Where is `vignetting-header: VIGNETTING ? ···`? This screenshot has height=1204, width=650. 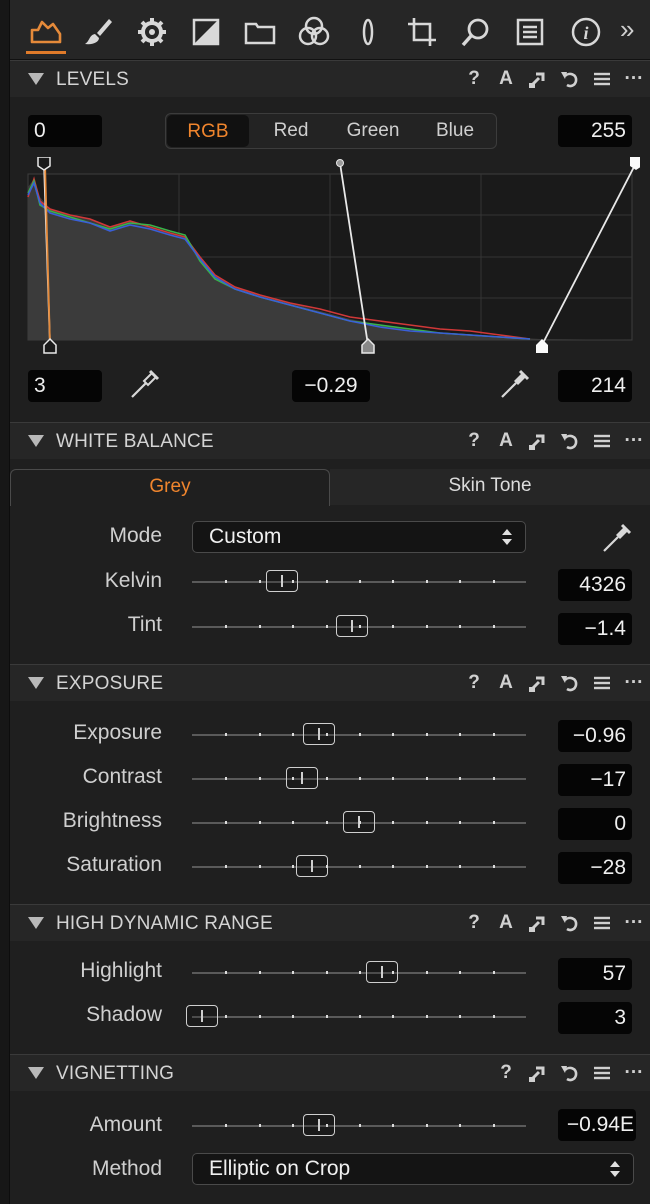
vignetting-header: VIGNETTING ? ··· is located at coordinates (330, 1073).